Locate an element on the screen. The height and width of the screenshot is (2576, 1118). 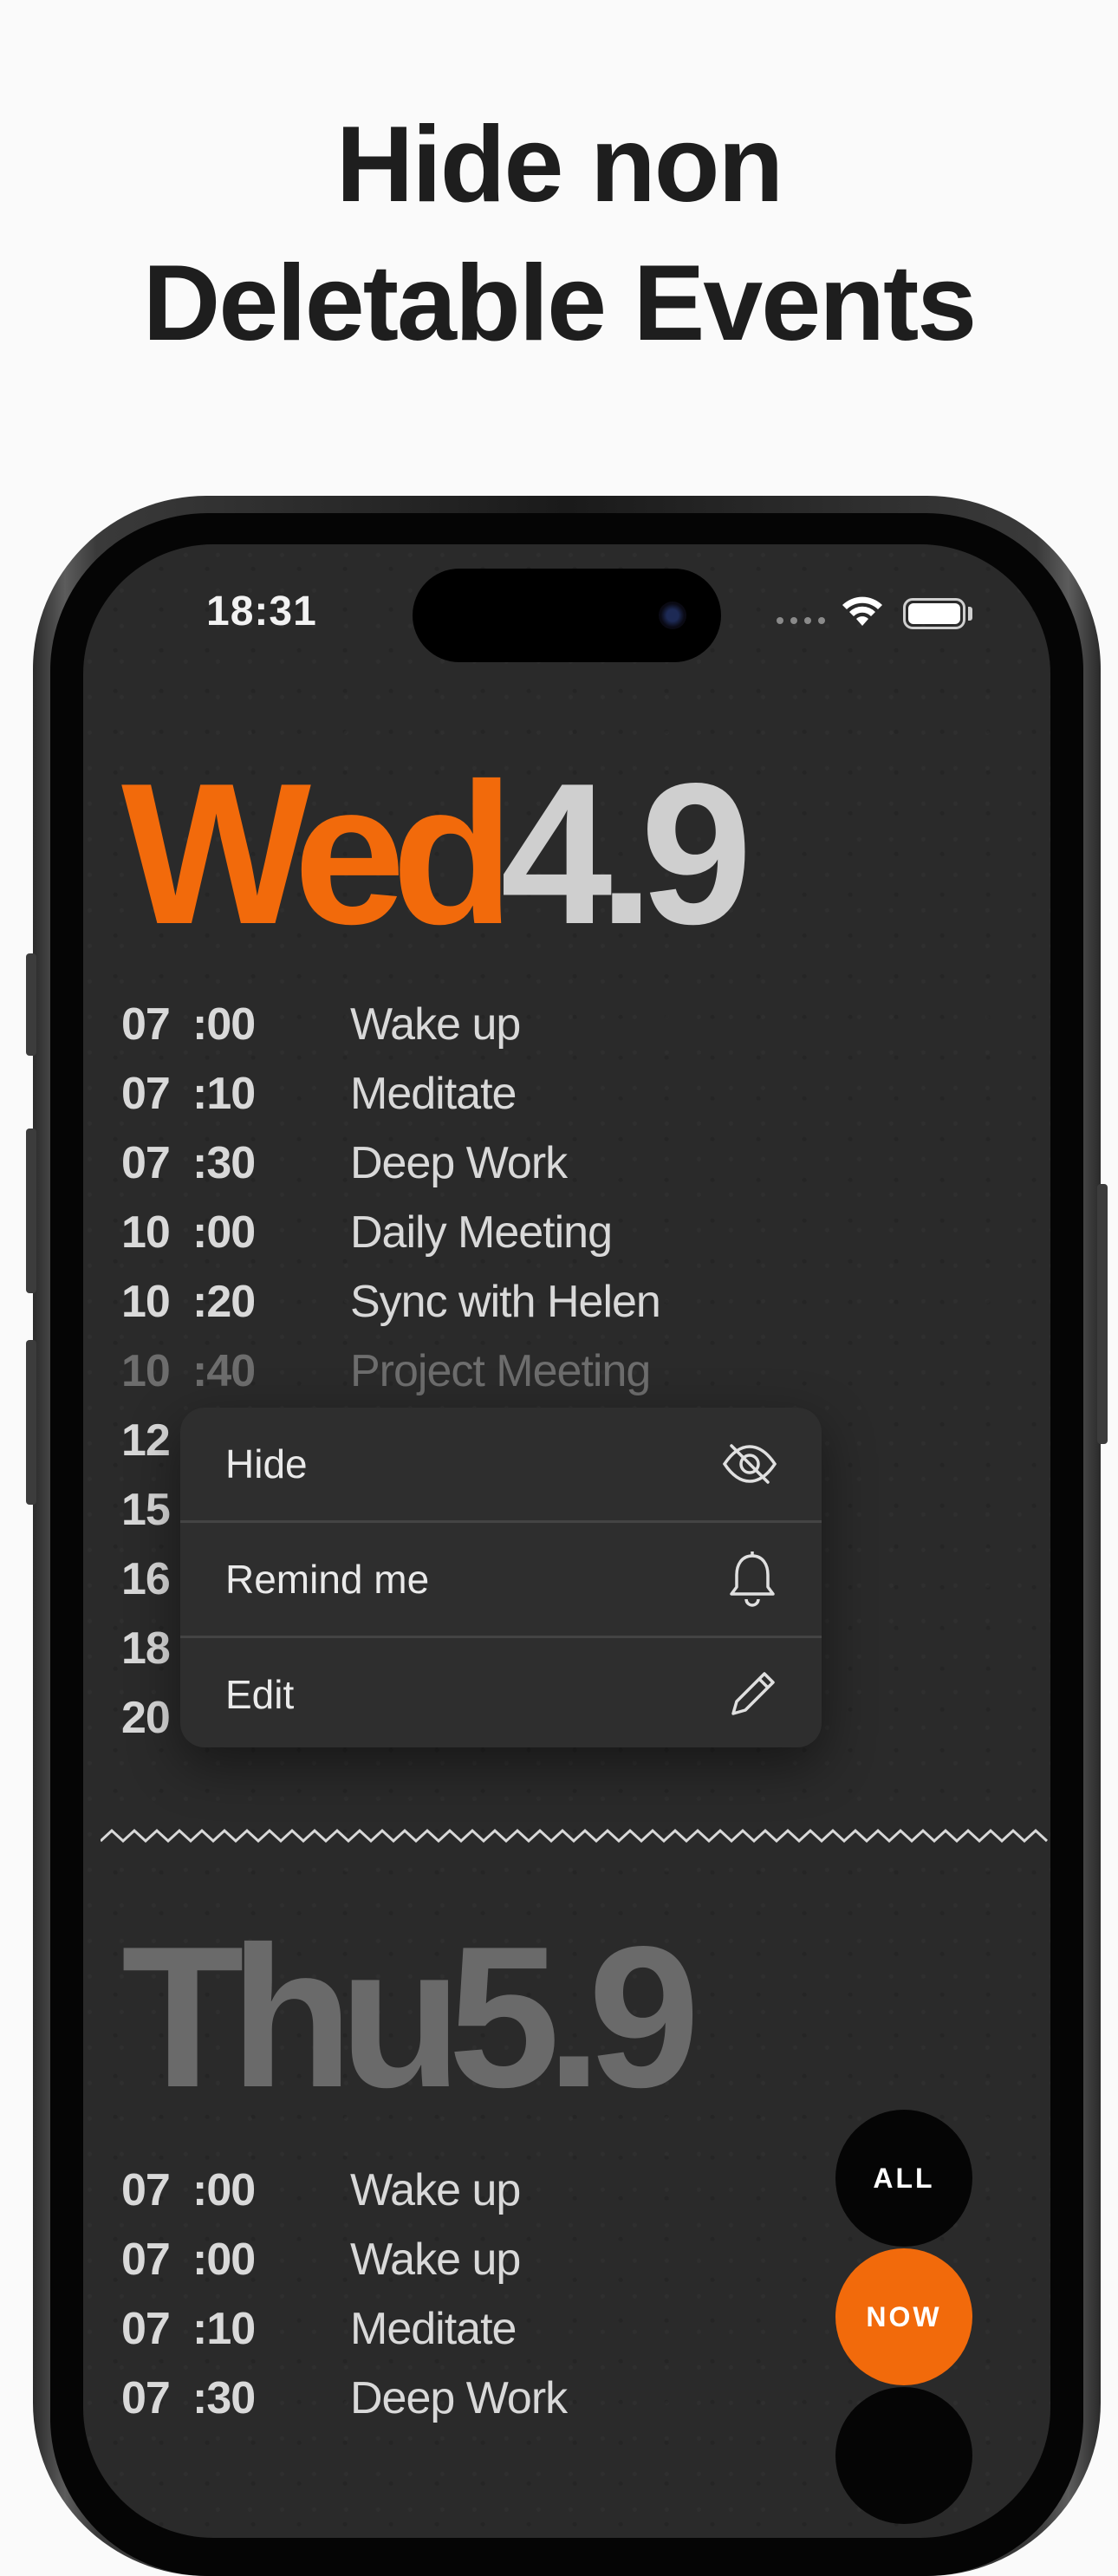
eye-slash-icon is located at coordinates (749, 1464).